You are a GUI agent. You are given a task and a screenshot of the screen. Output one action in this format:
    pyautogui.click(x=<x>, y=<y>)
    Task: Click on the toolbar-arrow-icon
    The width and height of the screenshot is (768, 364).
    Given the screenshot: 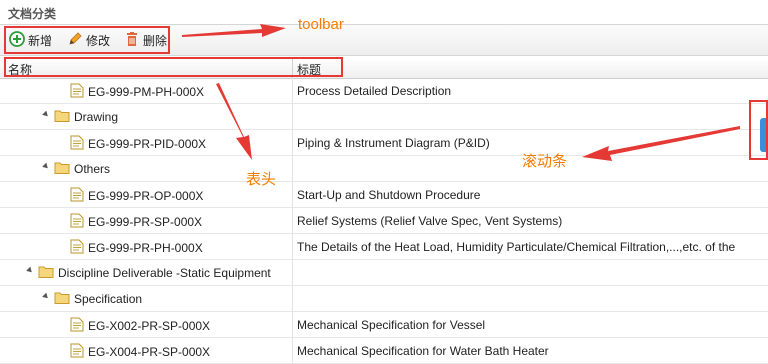 What is the action you would take?
    pyautogui.click(x=234, y=30)
    